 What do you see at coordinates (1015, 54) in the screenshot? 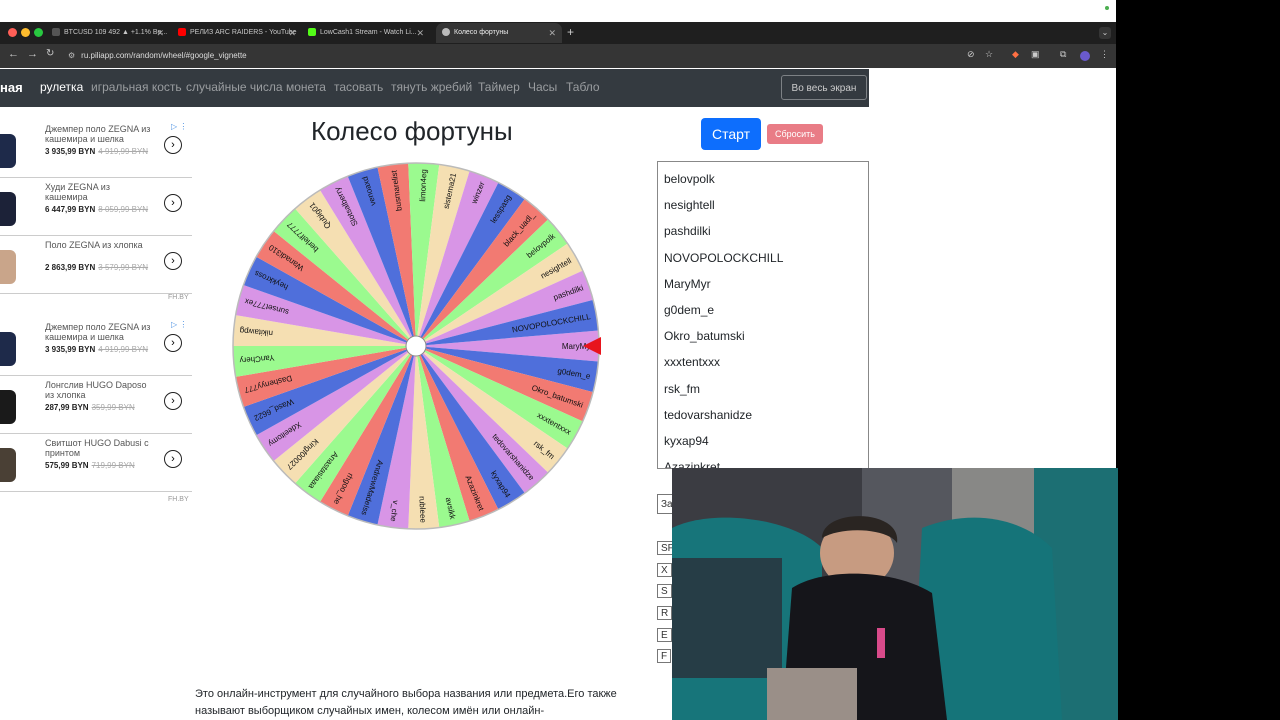
I see `extension-fox-icon: ◆` at bounding box center [1015, 54].